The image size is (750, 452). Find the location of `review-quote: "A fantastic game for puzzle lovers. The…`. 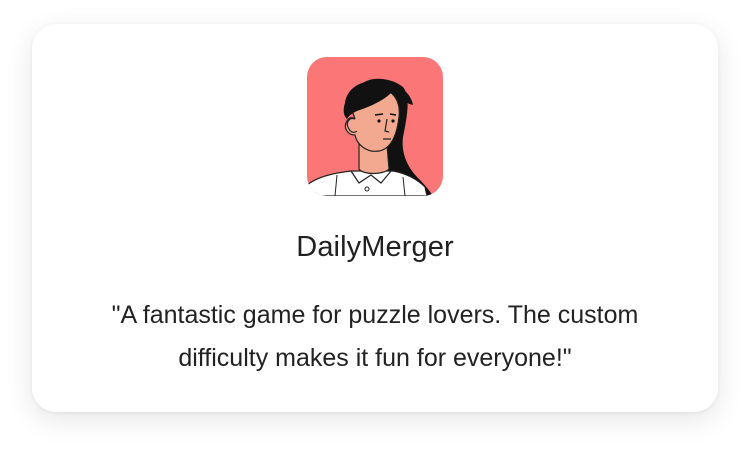

review-quote: "A fantastic game for puzzle lovers. The… is located at coordinates (375, 336).